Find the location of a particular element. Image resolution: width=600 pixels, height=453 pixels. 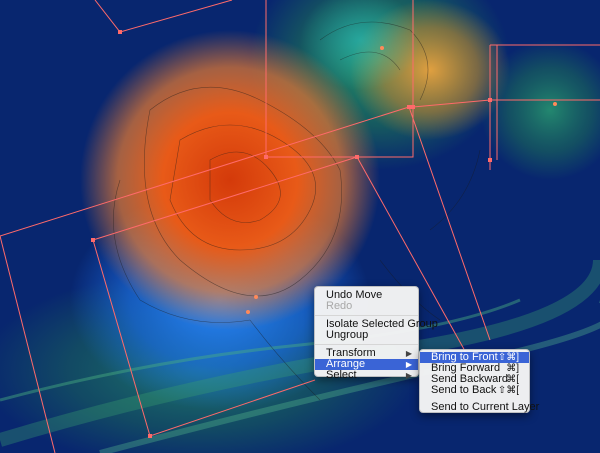

menu-item-redo: Redo is located at coordinates (339, 306).